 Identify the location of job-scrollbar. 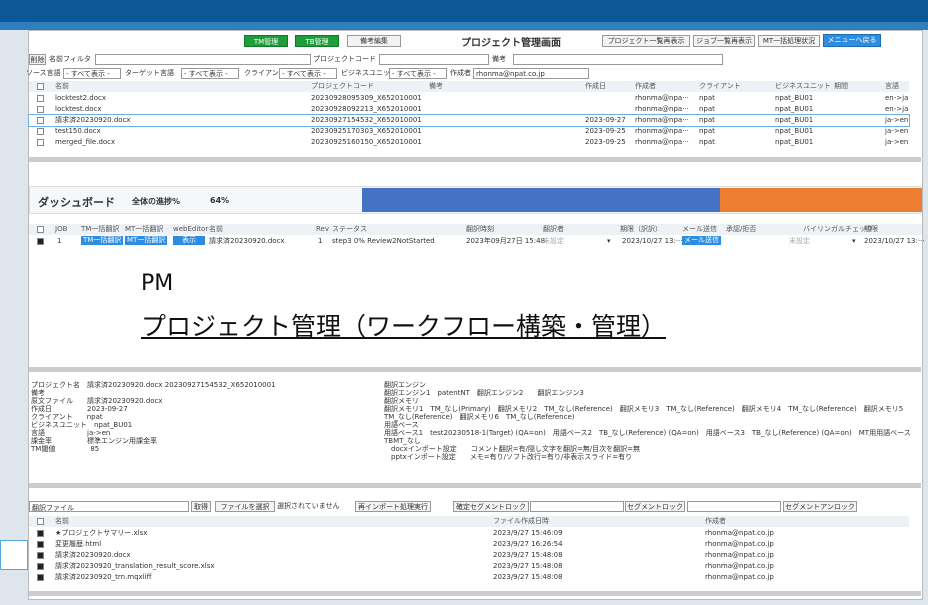
(475, 369).